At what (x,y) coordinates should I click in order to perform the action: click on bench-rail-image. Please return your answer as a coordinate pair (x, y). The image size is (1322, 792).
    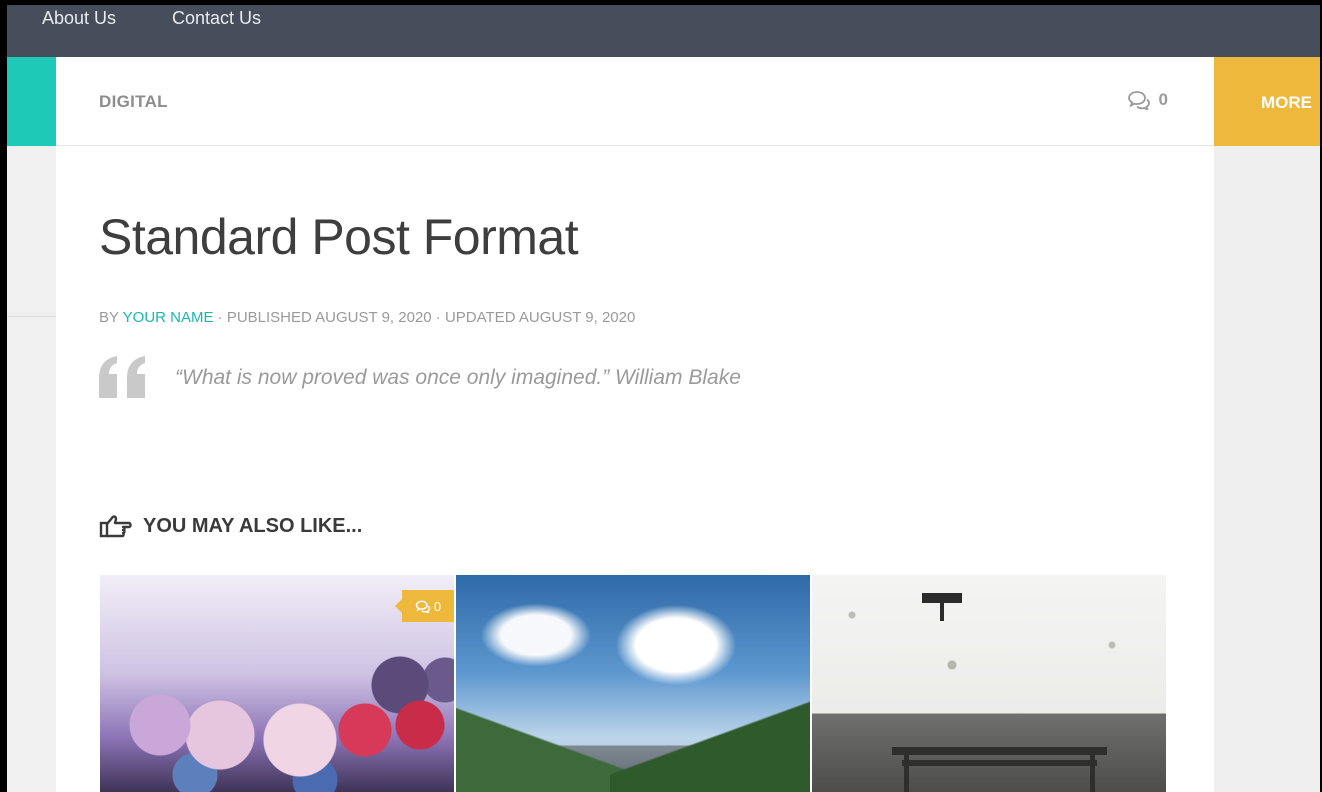
    Looking at the image, I should click on (999, 763).